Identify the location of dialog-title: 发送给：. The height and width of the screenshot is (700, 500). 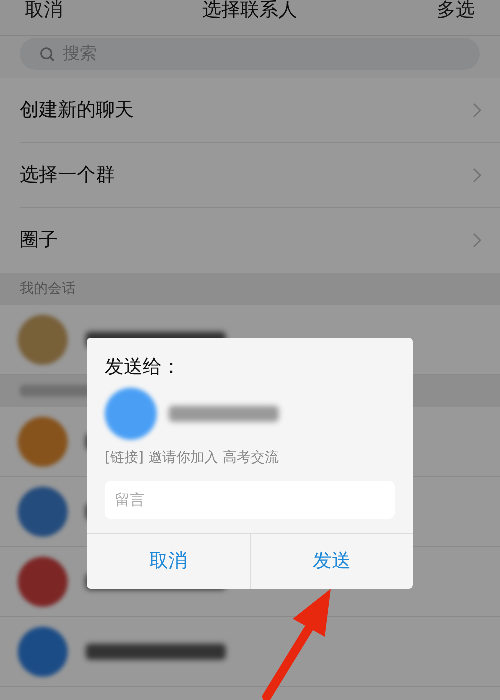
(143, 367).